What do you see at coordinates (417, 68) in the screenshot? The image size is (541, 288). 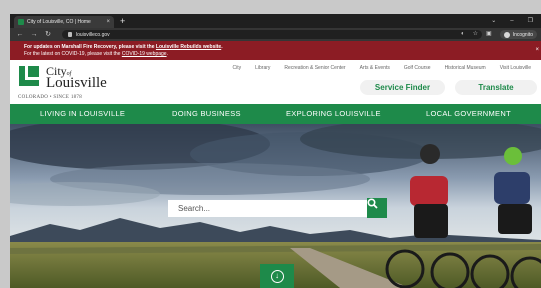 I see `top-link-golf: Golf Course` at bounding box center [417, 68].